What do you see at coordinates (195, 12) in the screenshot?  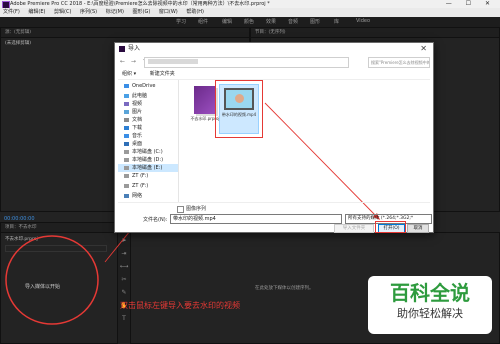 I see `menu-help: 帮助(H)` at bounding box center [195, 12].